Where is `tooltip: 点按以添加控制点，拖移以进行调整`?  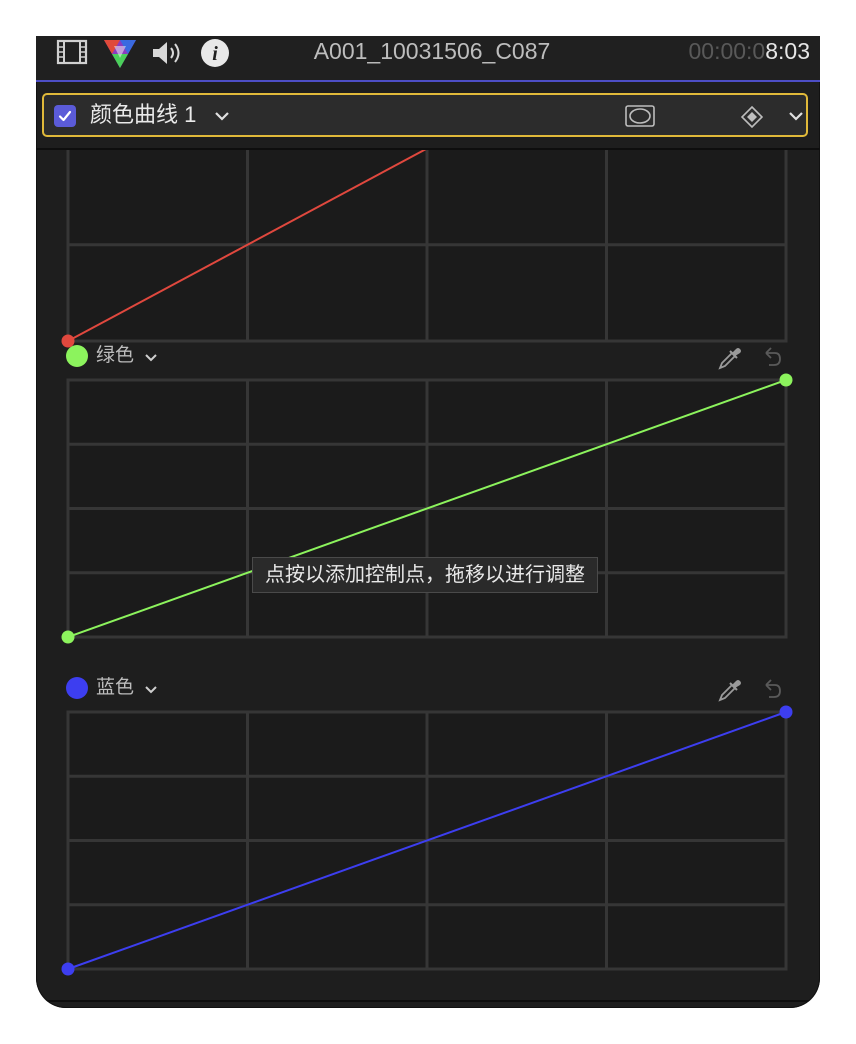
tooltip: 点按以添加控制点，拖移以进行调整 is located at coordinates (425, 575).